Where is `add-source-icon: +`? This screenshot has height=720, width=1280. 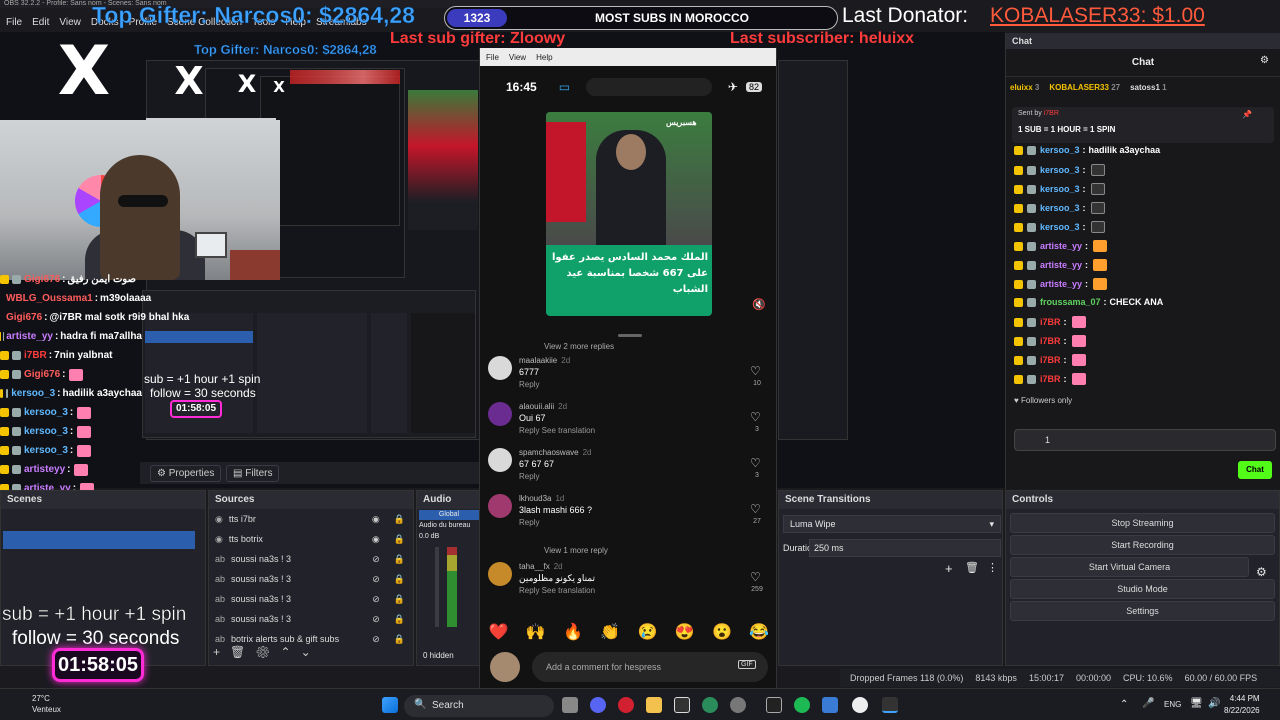 add-source-icon: + is located at coordinates (216, 652).